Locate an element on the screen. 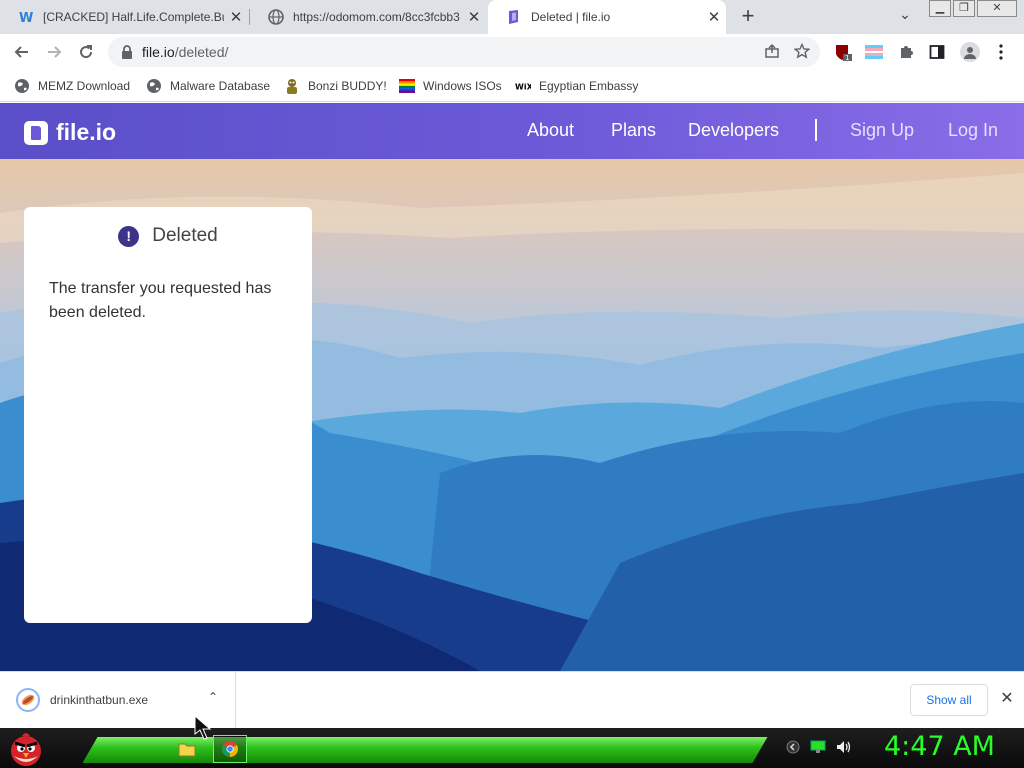 The height and width of the screenshot is (768, 1024). angry-bird-icon is located at coordinates (26, 749).